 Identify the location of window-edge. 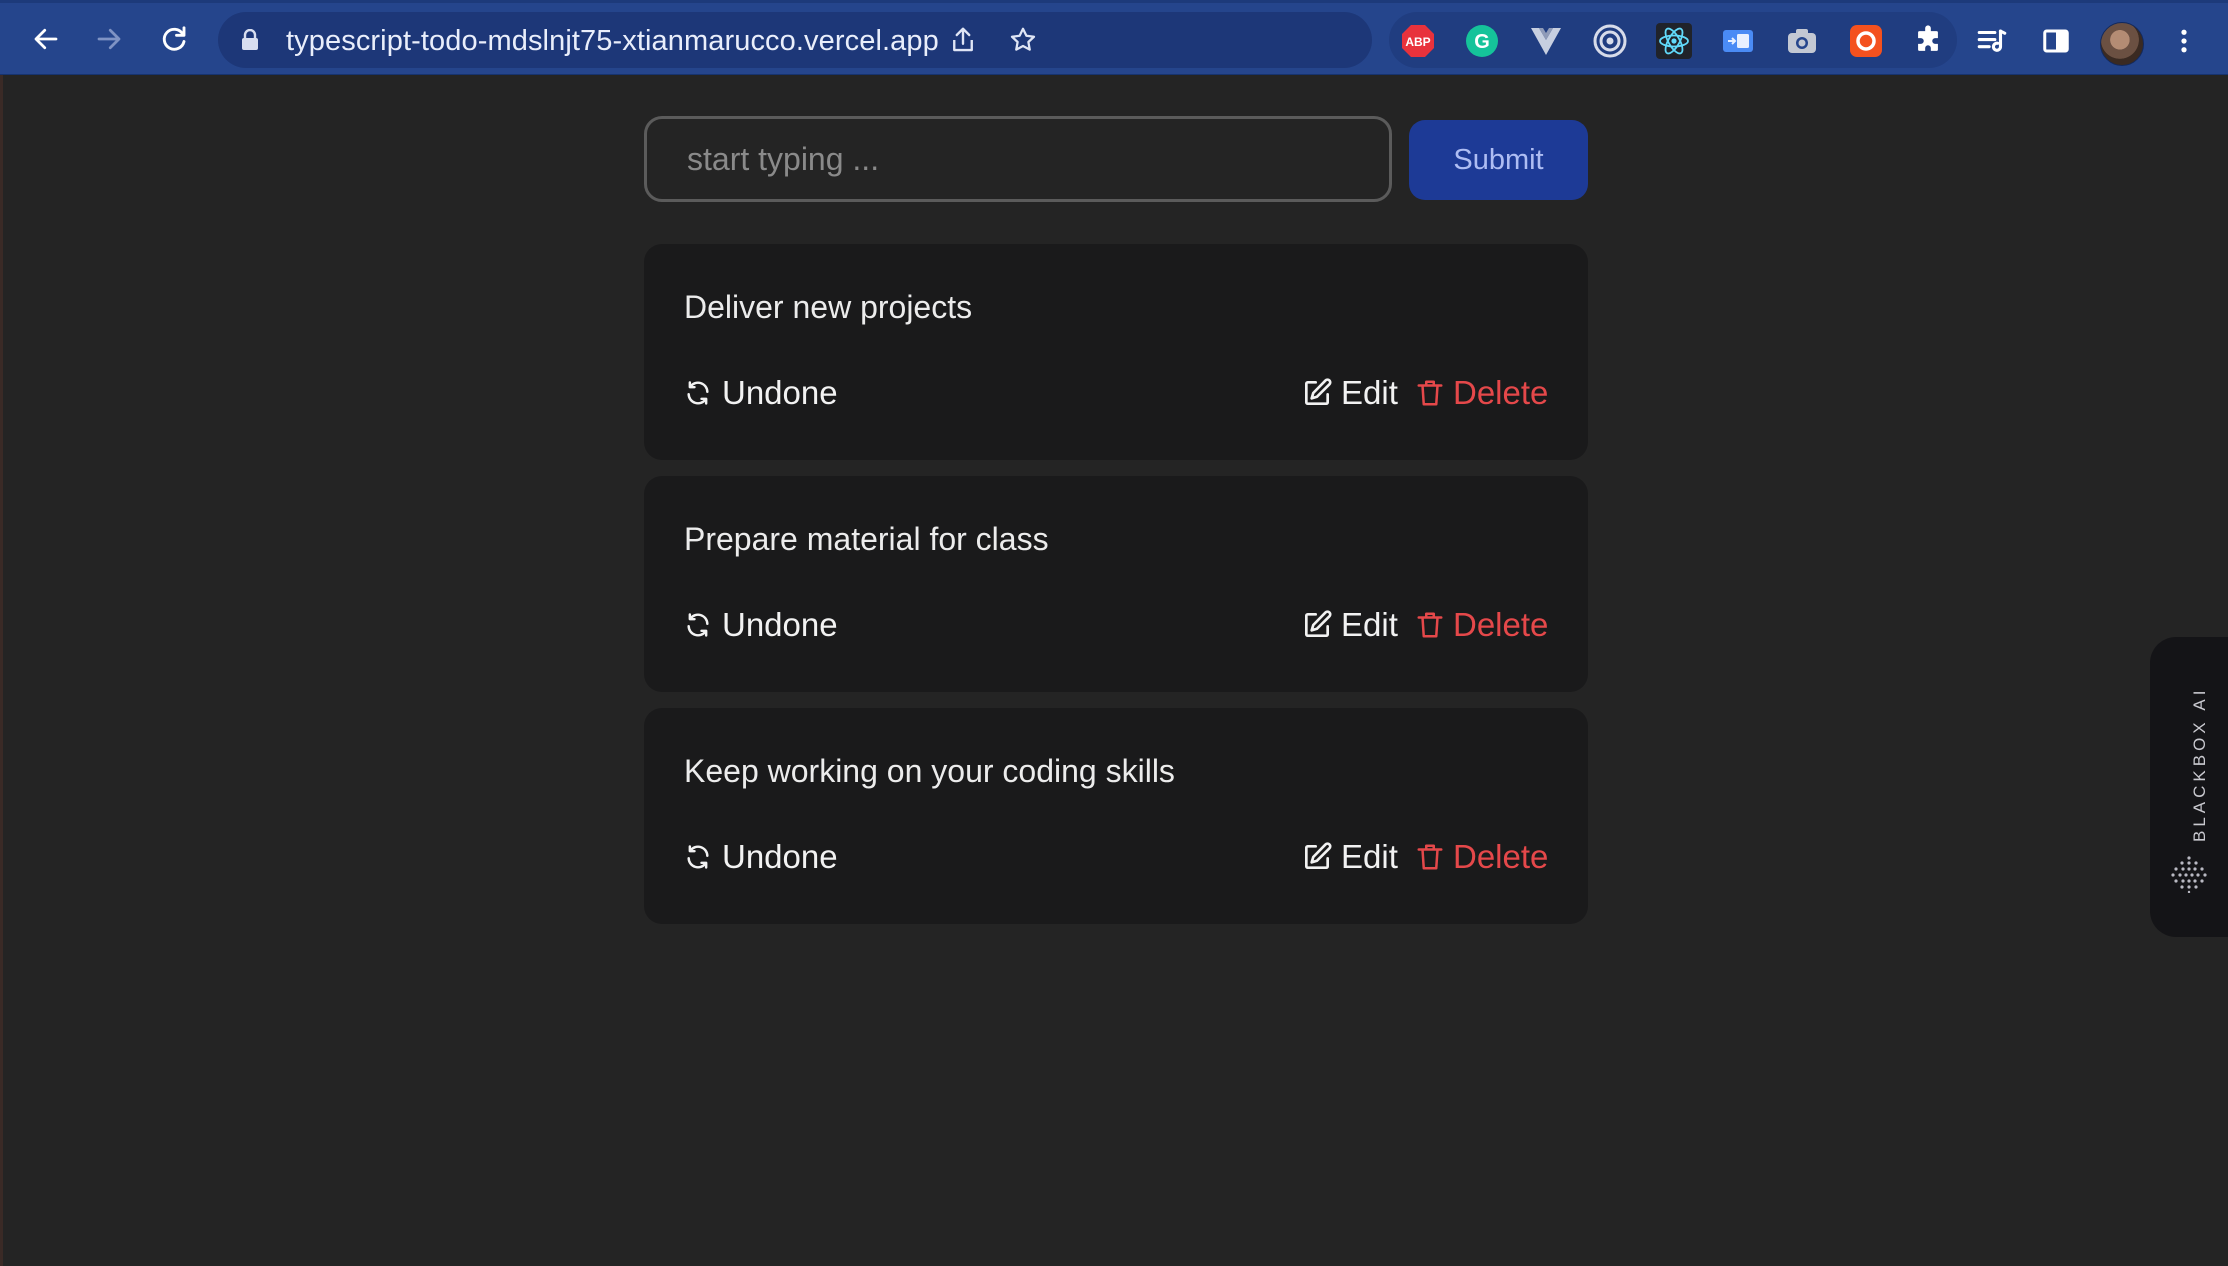
(1, 670).